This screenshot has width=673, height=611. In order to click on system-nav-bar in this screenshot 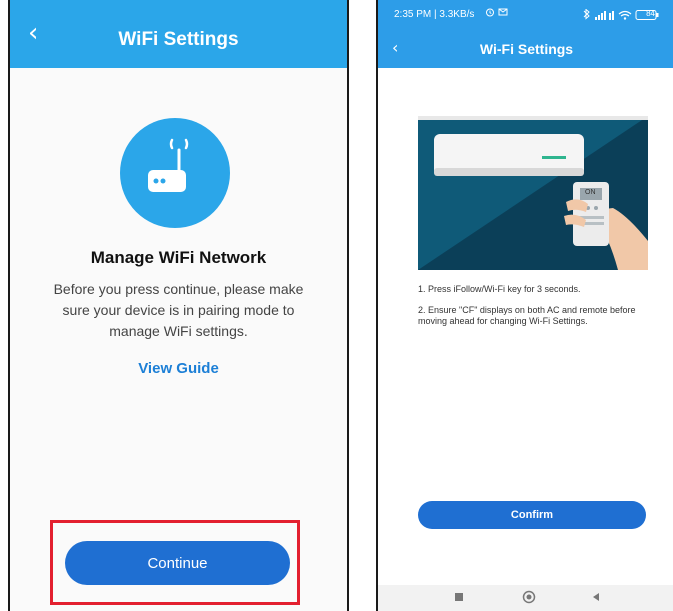, I will do `click(525, 598)`.